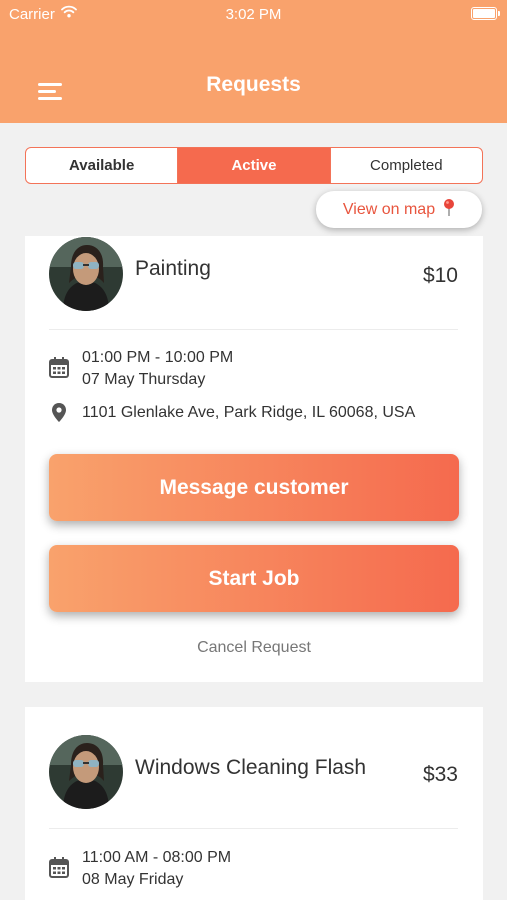 This screenshot has width=507, height=900. I want to click on view-on-map-button: View on map, so click(399, 209).